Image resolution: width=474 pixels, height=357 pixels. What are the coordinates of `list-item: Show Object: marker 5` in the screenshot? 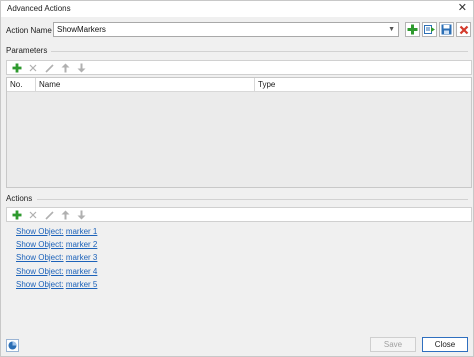 It's located at (56, 285).